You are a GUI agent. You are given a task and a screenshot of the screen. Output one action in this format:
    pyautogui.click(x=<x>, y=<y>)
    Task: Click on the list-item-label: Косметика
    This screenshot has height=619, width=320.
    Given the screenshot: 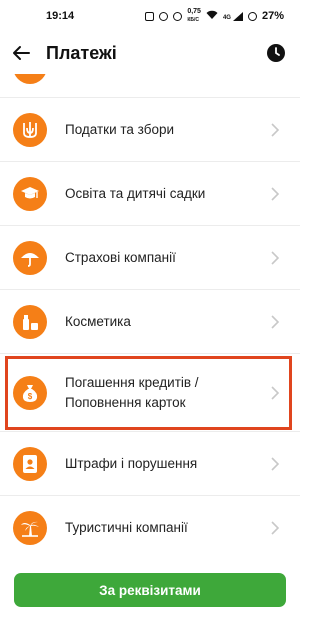 What is the action you would take?
    pyautogui.click(x=98, y=321)
    